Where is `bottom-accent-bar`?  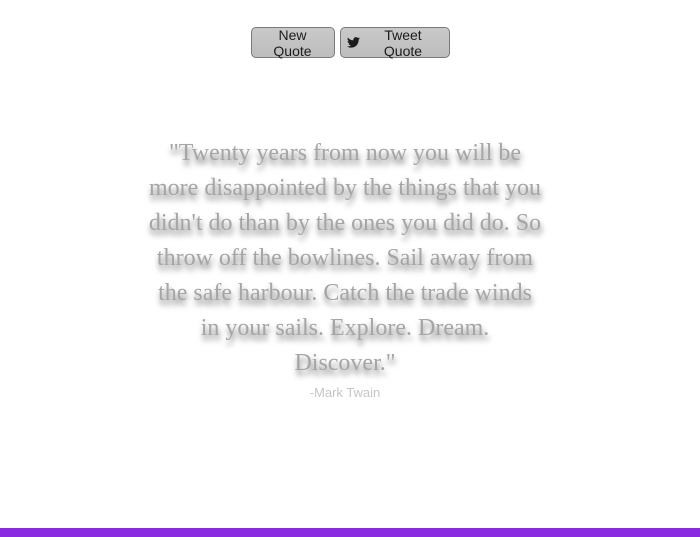 bottom-accent-bar is located at coordinates (350, 532).